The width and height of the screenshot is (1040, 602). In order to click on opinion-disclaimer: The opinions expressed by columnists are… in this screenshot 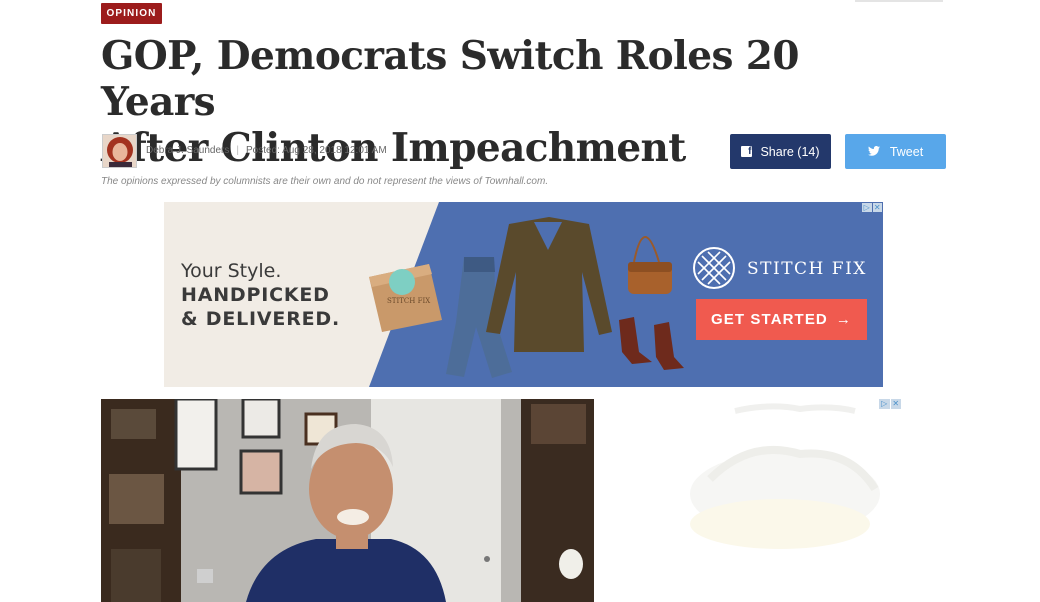, I will do `click(325, 181)`.